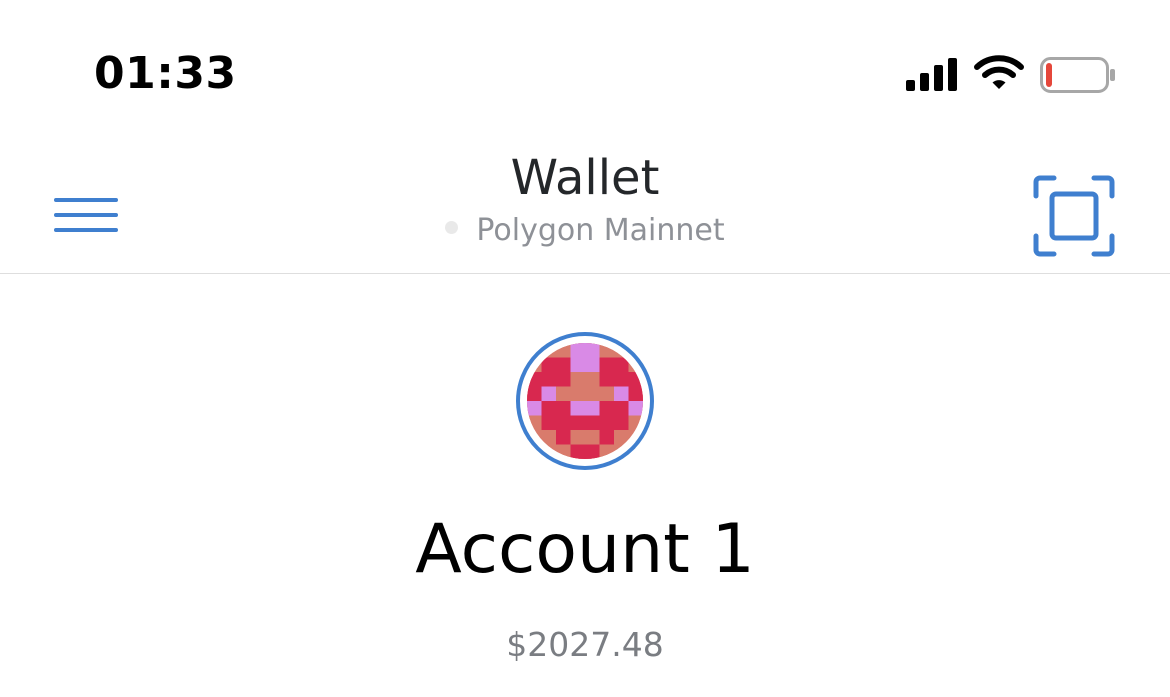 This screenshot has width=1170, height=697. What do you see at coordinates (585, 644) in the screenshot?
I see `account-balance: $2027.48` at bounding box center [585, 644].